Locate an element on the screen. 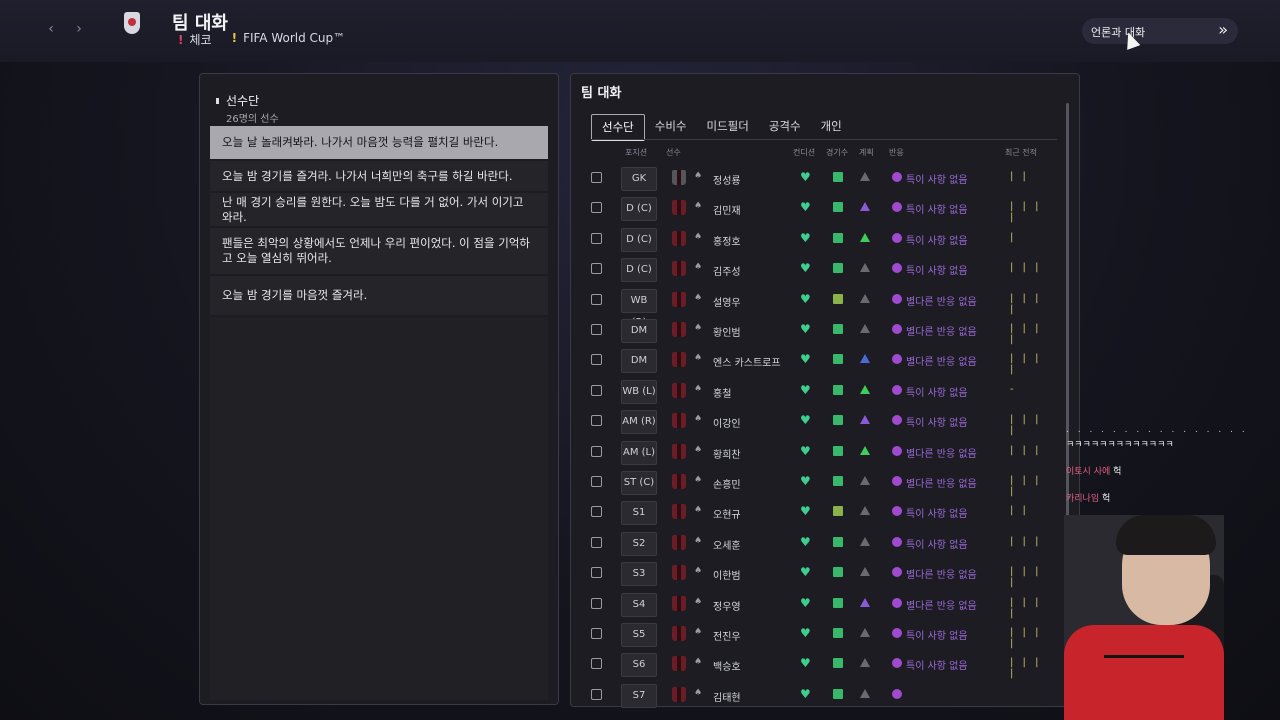  player-recent-form: | | is located at coordinates (1019, 511).